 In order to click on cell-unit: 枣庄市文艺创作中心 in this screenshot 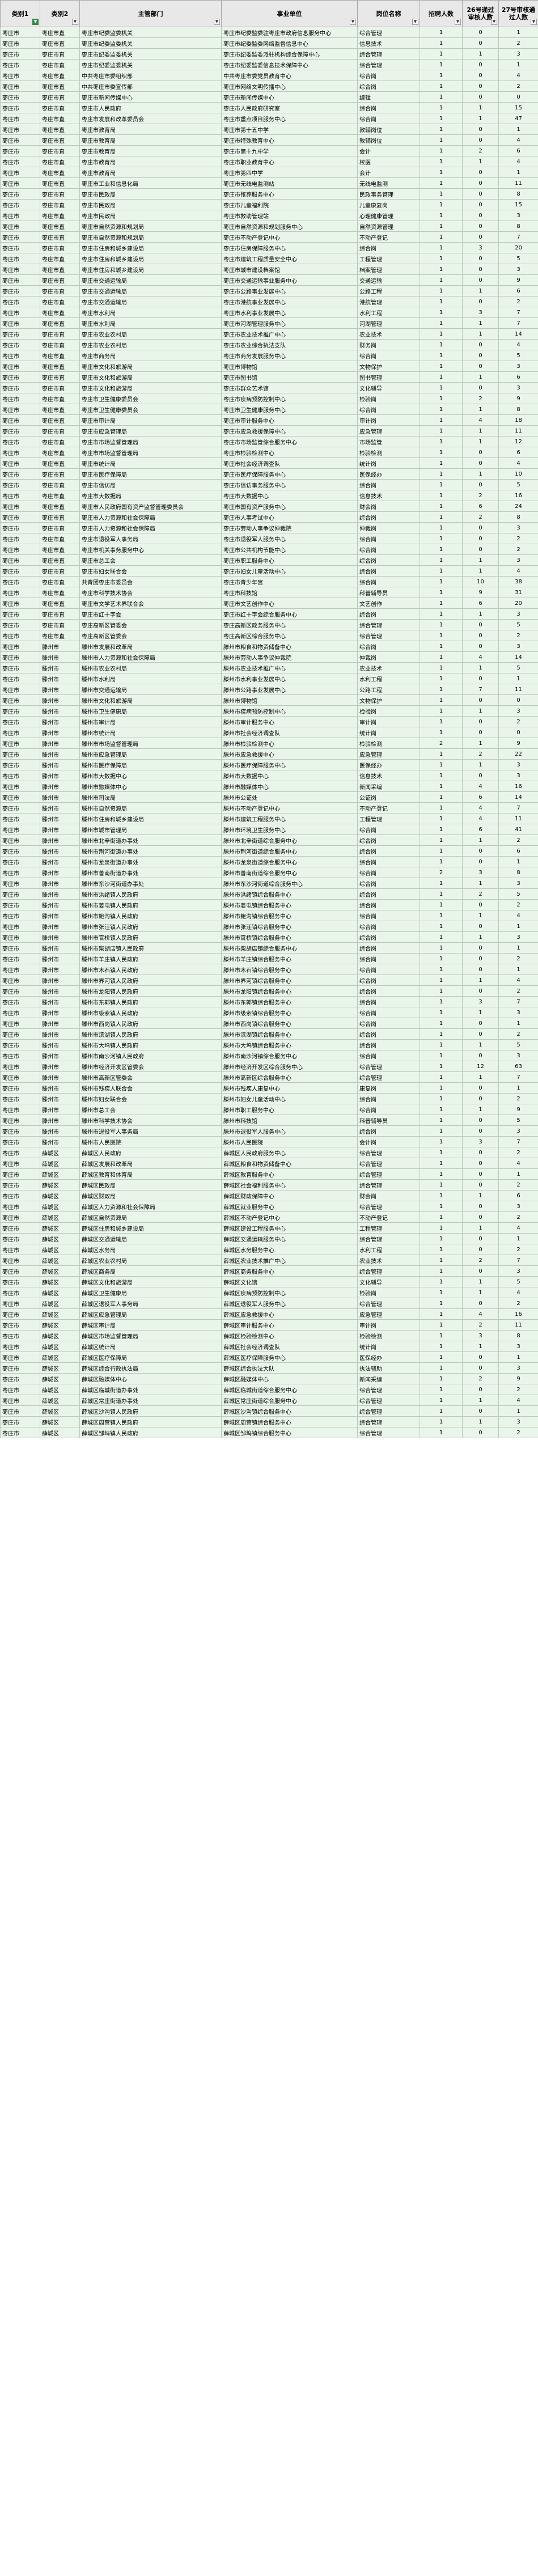, I will do `click(289, 603)`.